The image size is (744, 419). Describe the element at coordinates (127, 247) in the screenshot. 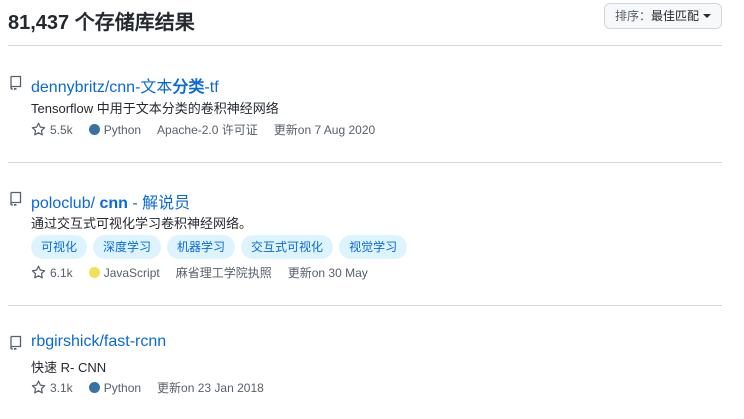

I see `topic-tag: 深度学习` at that location.